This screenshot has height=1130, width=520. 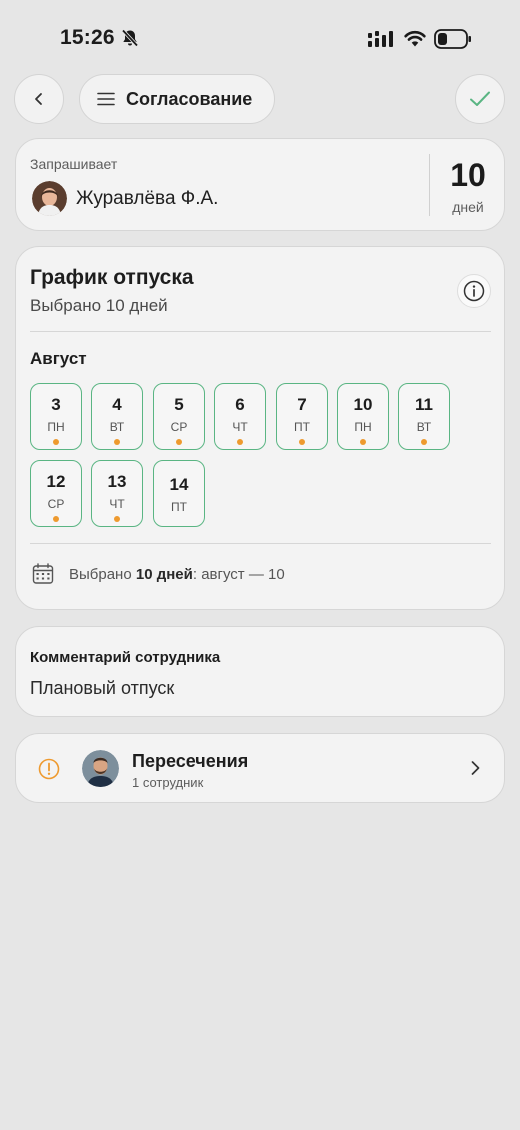 I want to click on month-label: Август, so click(x=58, y=358).